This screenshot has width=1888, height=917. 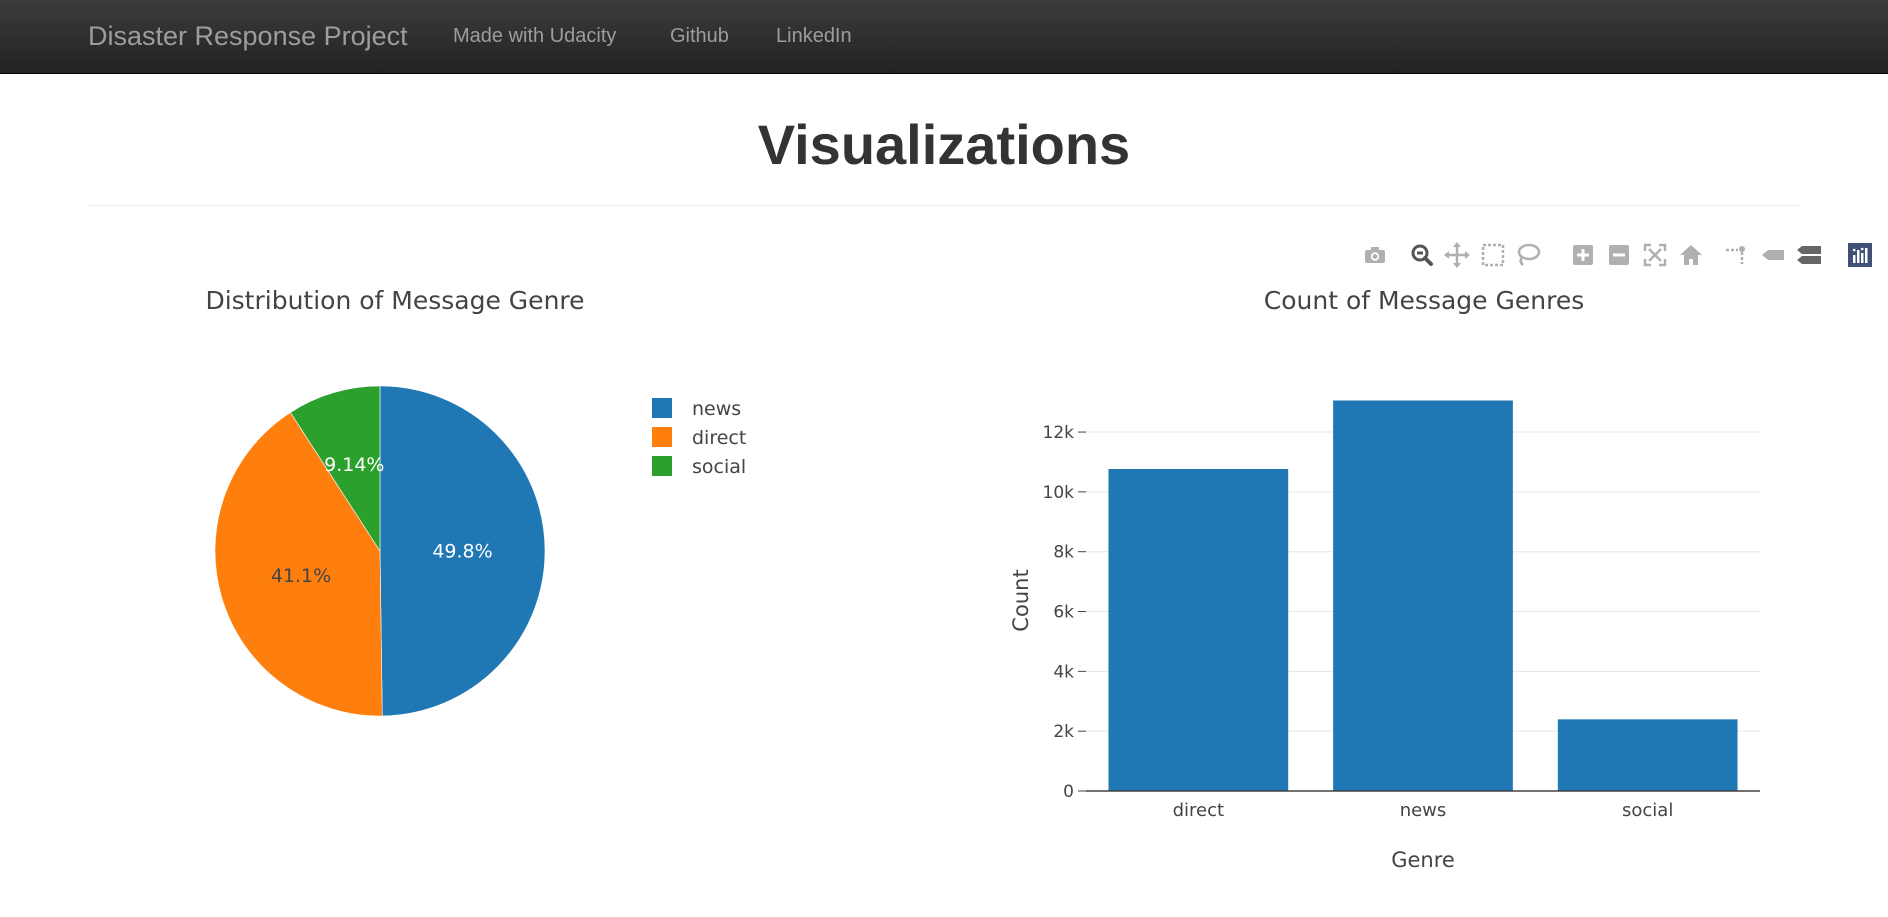 What do you see at coordinates (1424, 300) in the screenshot?
I see `bar-chart-title: Count of Message Genres` at bounding box center [1424, 300].